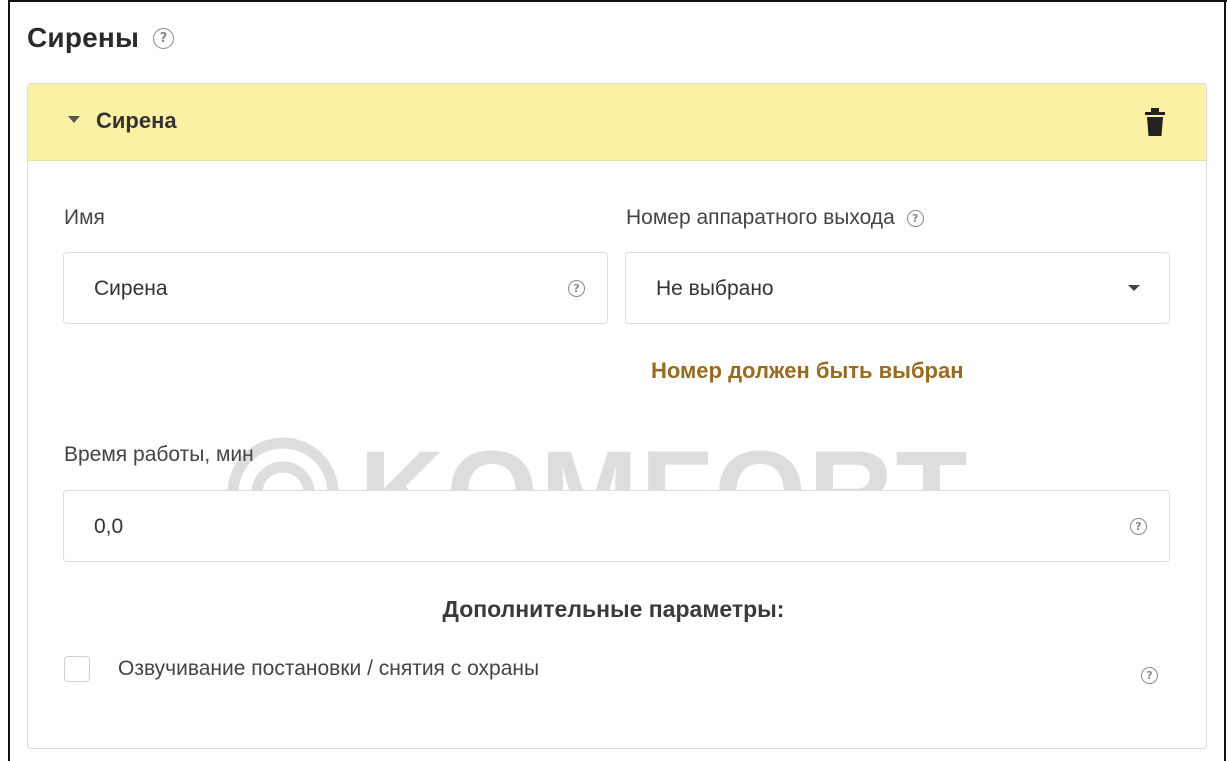 The height and width of the screenshot is (761, 1227). What do you see at coordinates (715, 289) in the screenshot?
I see `output-select-value: Не выбрано` at bounding box center [715, 289].